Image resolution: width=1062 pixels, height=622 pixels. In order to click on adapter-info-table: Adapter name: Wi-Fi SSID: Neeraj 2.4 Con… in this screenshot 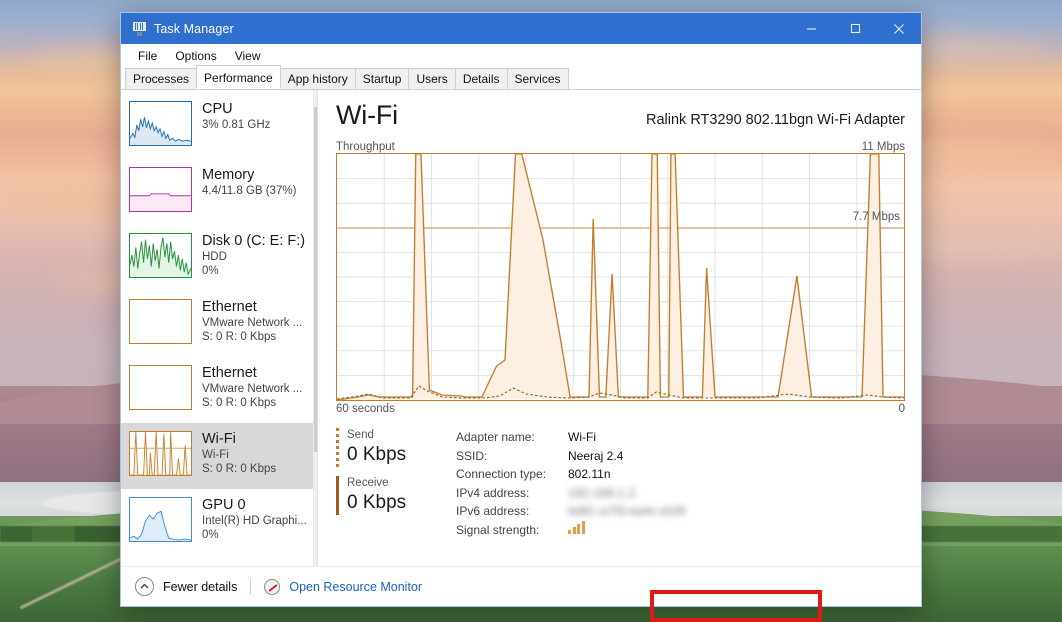, I will do `click(570, 483)`.